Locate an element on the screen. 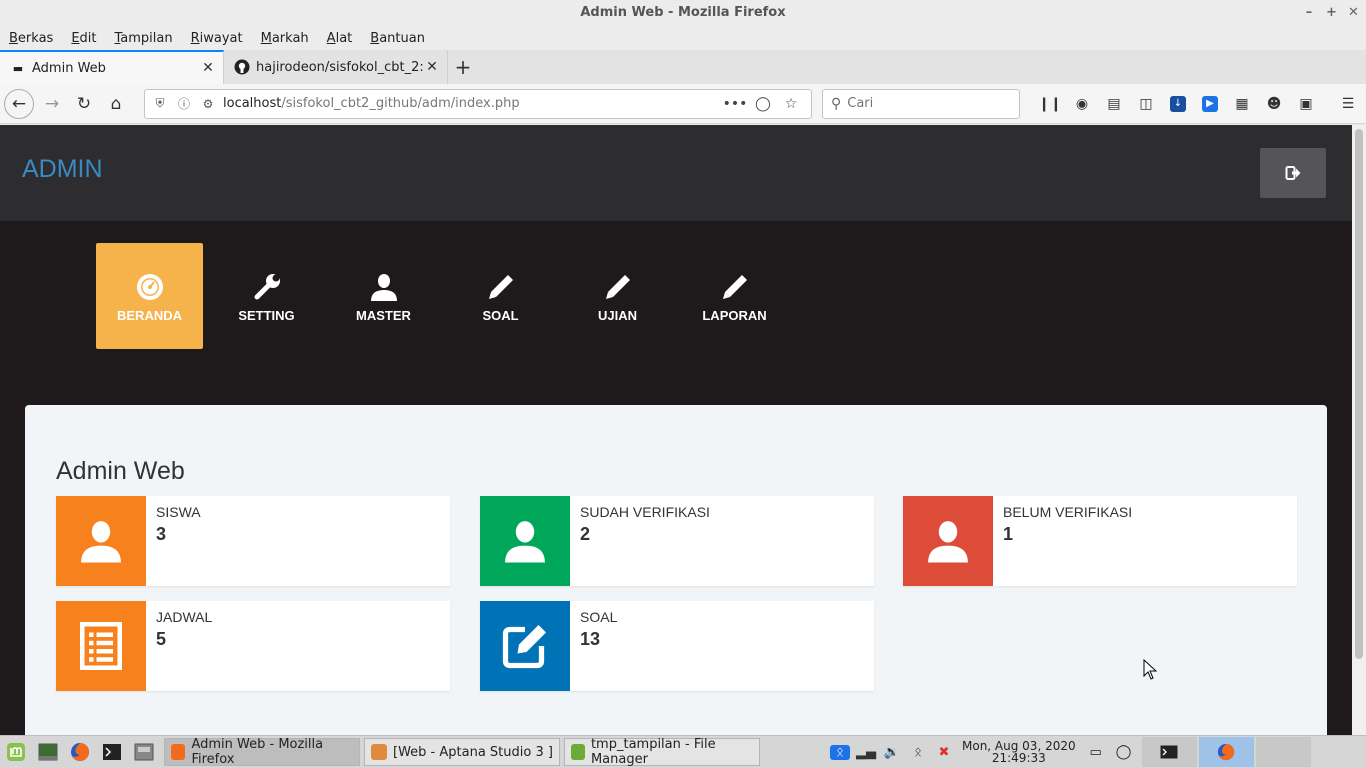 Image resolution: width=1366 pixels, height=768 pixels. stat-label: BELUM VERIFIKASI is located at coordinates (1068, 512).